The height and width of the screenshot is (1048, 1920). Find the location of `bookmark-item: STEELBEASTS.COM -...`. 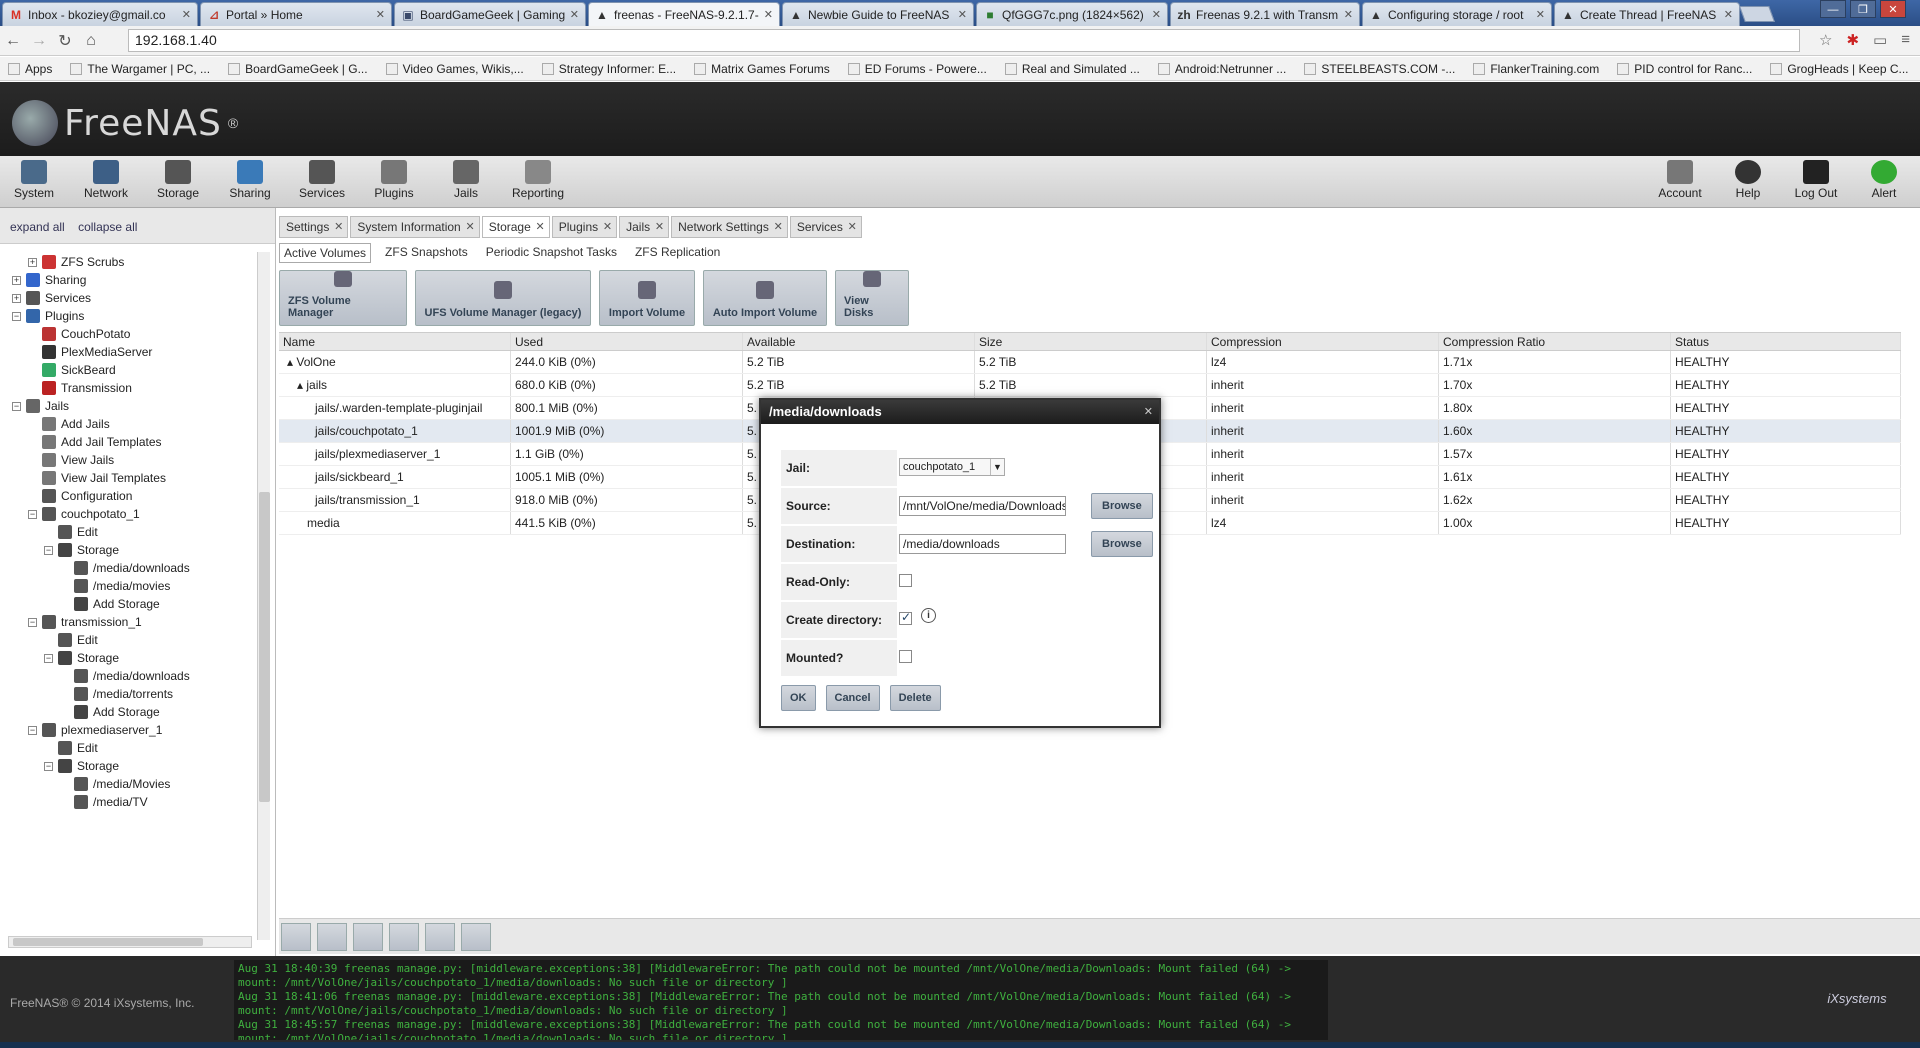

bookmark-item: STEELBEASTS.COM -... is located at coordinates (1379, 69).